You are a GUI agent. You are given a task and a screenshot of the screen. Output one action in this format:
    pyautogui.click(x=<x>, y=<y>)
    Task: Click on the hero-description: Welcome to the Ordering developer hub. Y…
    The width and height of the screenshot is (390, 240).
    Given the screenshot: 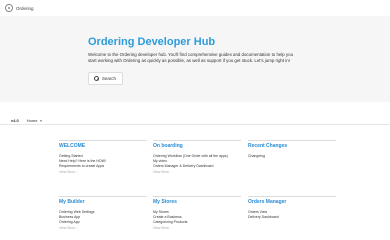 What is the action you would take?
    pyautogui.click(x=191, y=58)
    